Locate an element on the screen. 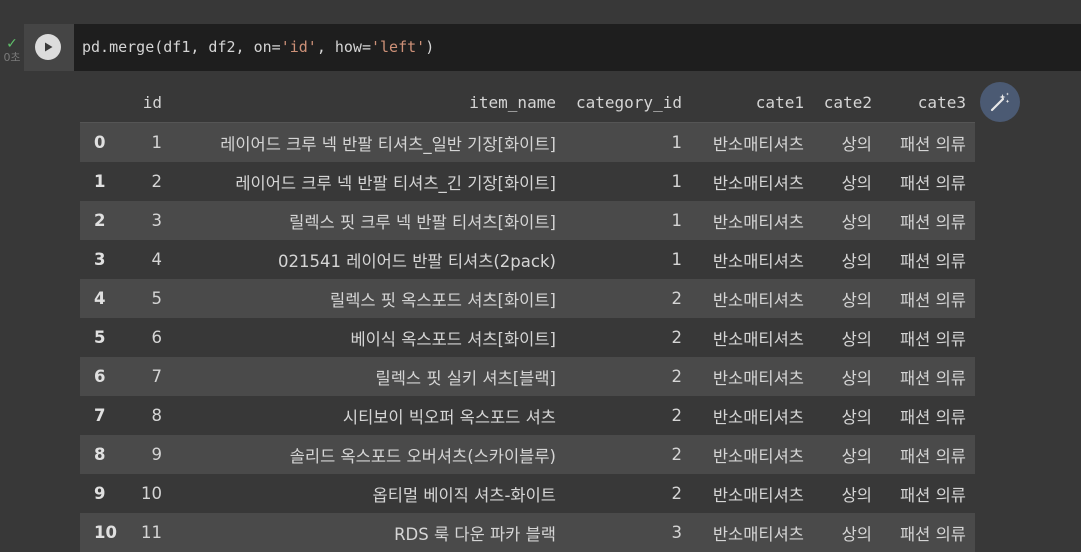  cell-item-name: 레이어드 크루 넥 반팔 티셔츠_일반 기장[화이트] is located at coordinates (388, 144).